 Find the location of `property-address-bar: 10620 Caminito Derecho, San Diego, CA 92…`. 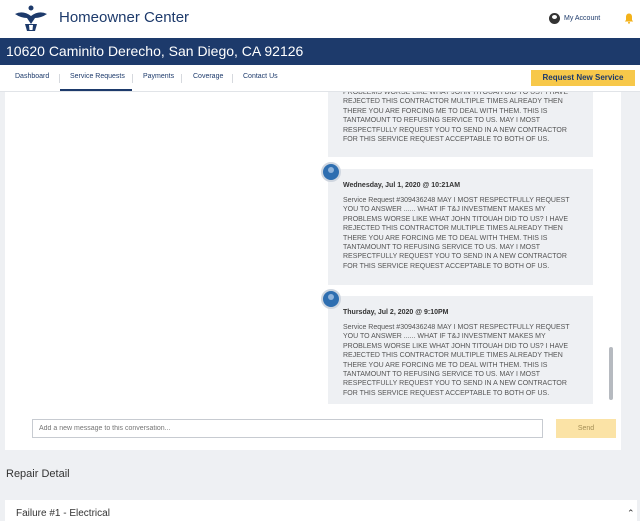

property-address-bar: 10620 Caminito Derecho, San Diego, CA 92… is located at coordinates (320, 51).